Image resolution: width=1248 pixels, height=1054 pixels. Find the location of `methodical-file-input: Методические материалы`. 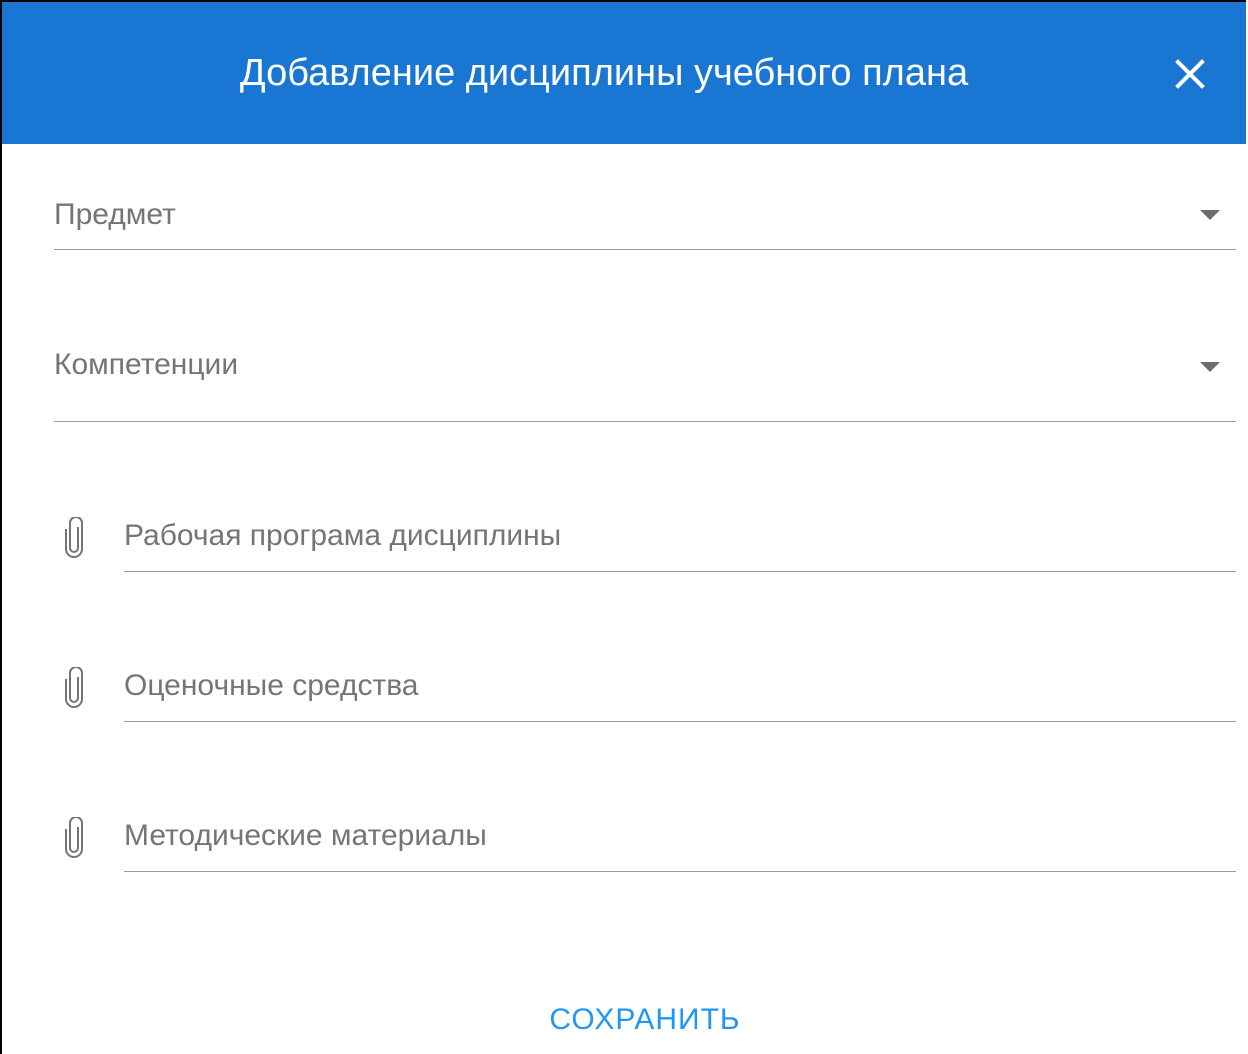

methodical-file-input: Методические материалы is located at coordinates (645, 847).